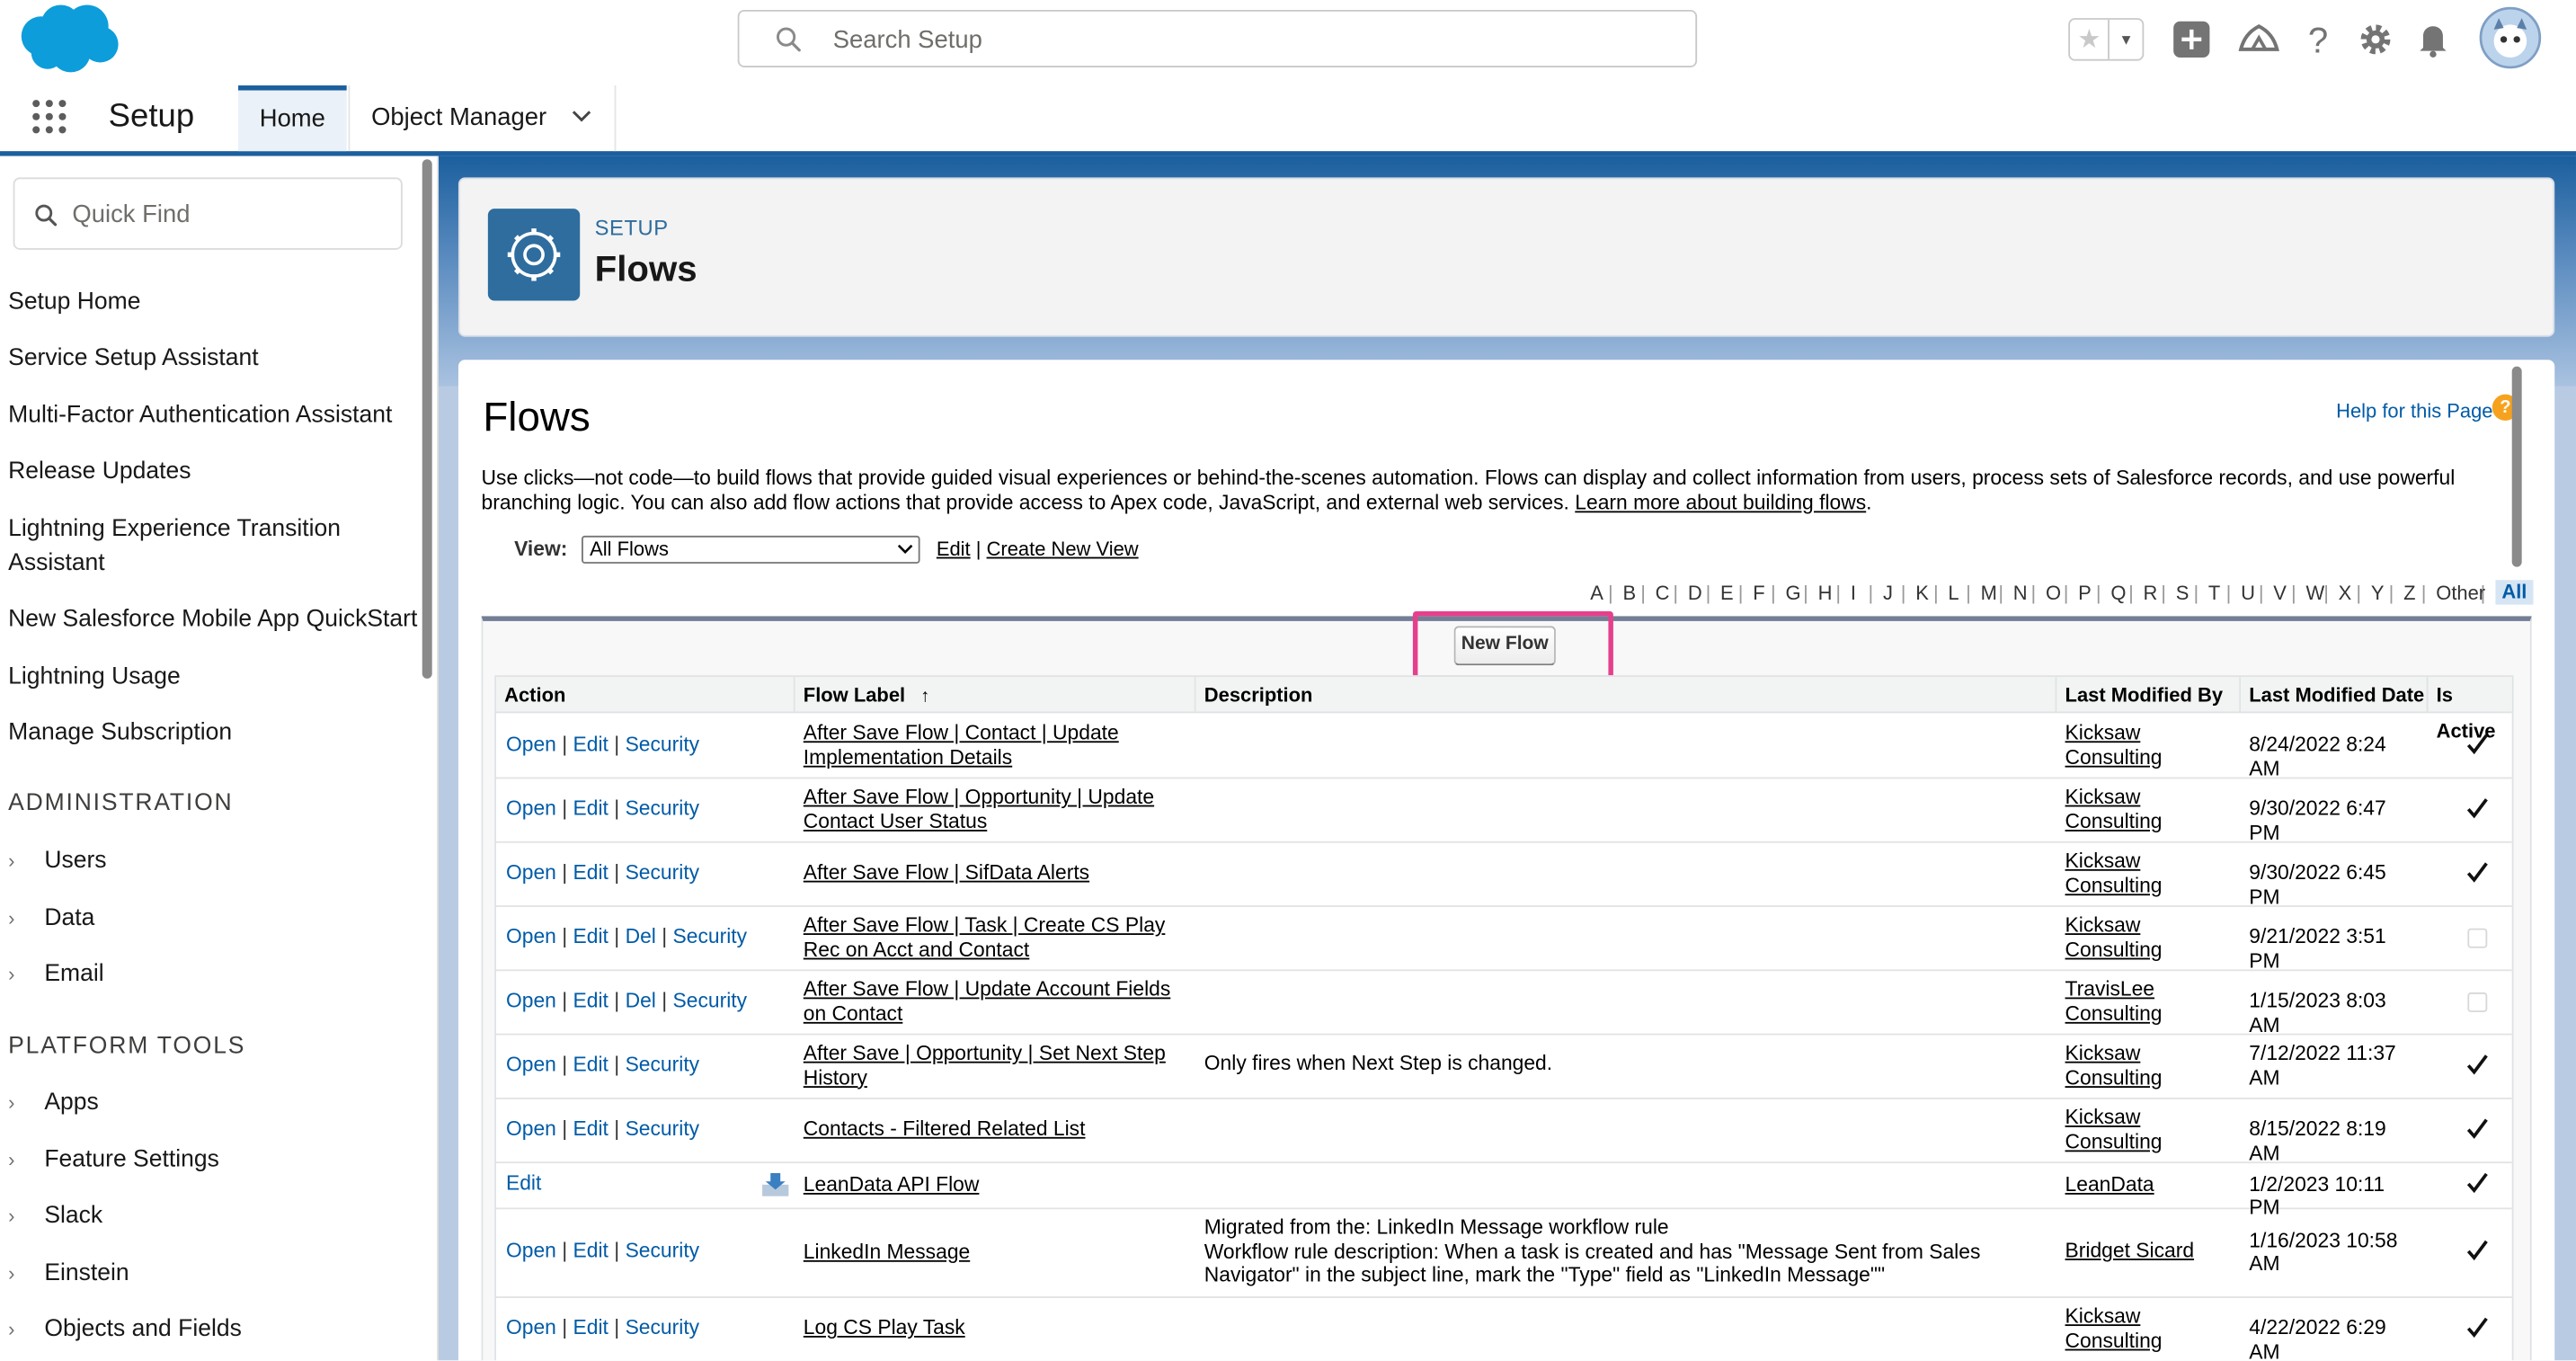 The height and width of the screenshot is (1361, 2576). What do you see at coordinates (74, 303) in the screenshot?
I see `sidebar-item-setup-home: Setup Home` at bounding box center [74, 303].